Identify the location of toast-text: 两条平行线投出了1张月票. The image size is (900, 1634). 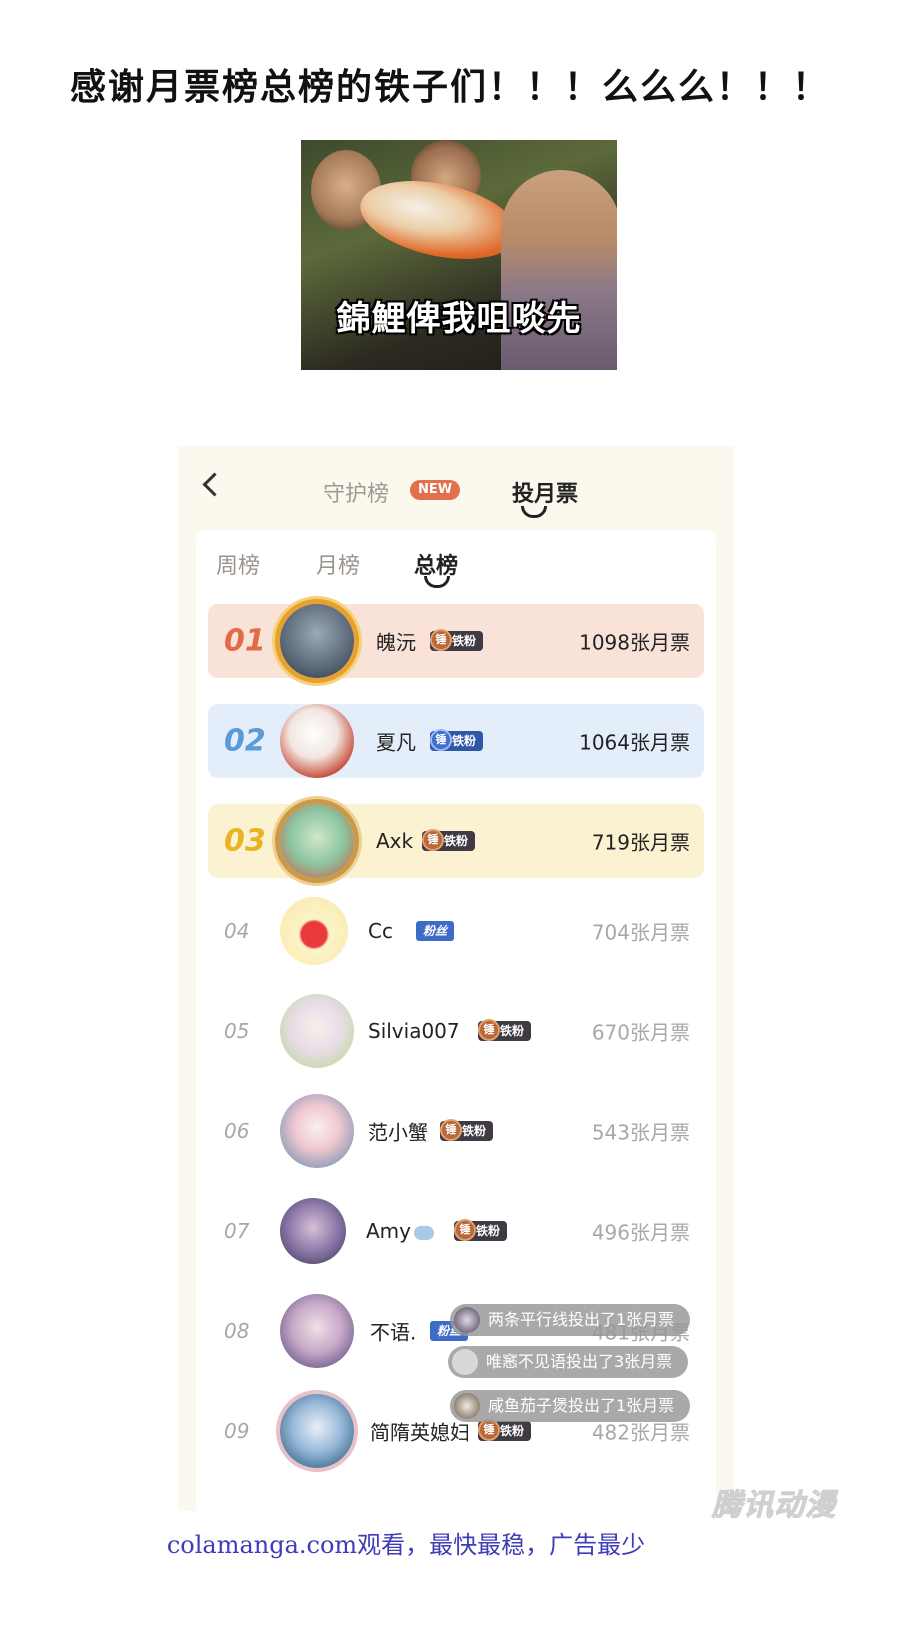
(581, 1319).